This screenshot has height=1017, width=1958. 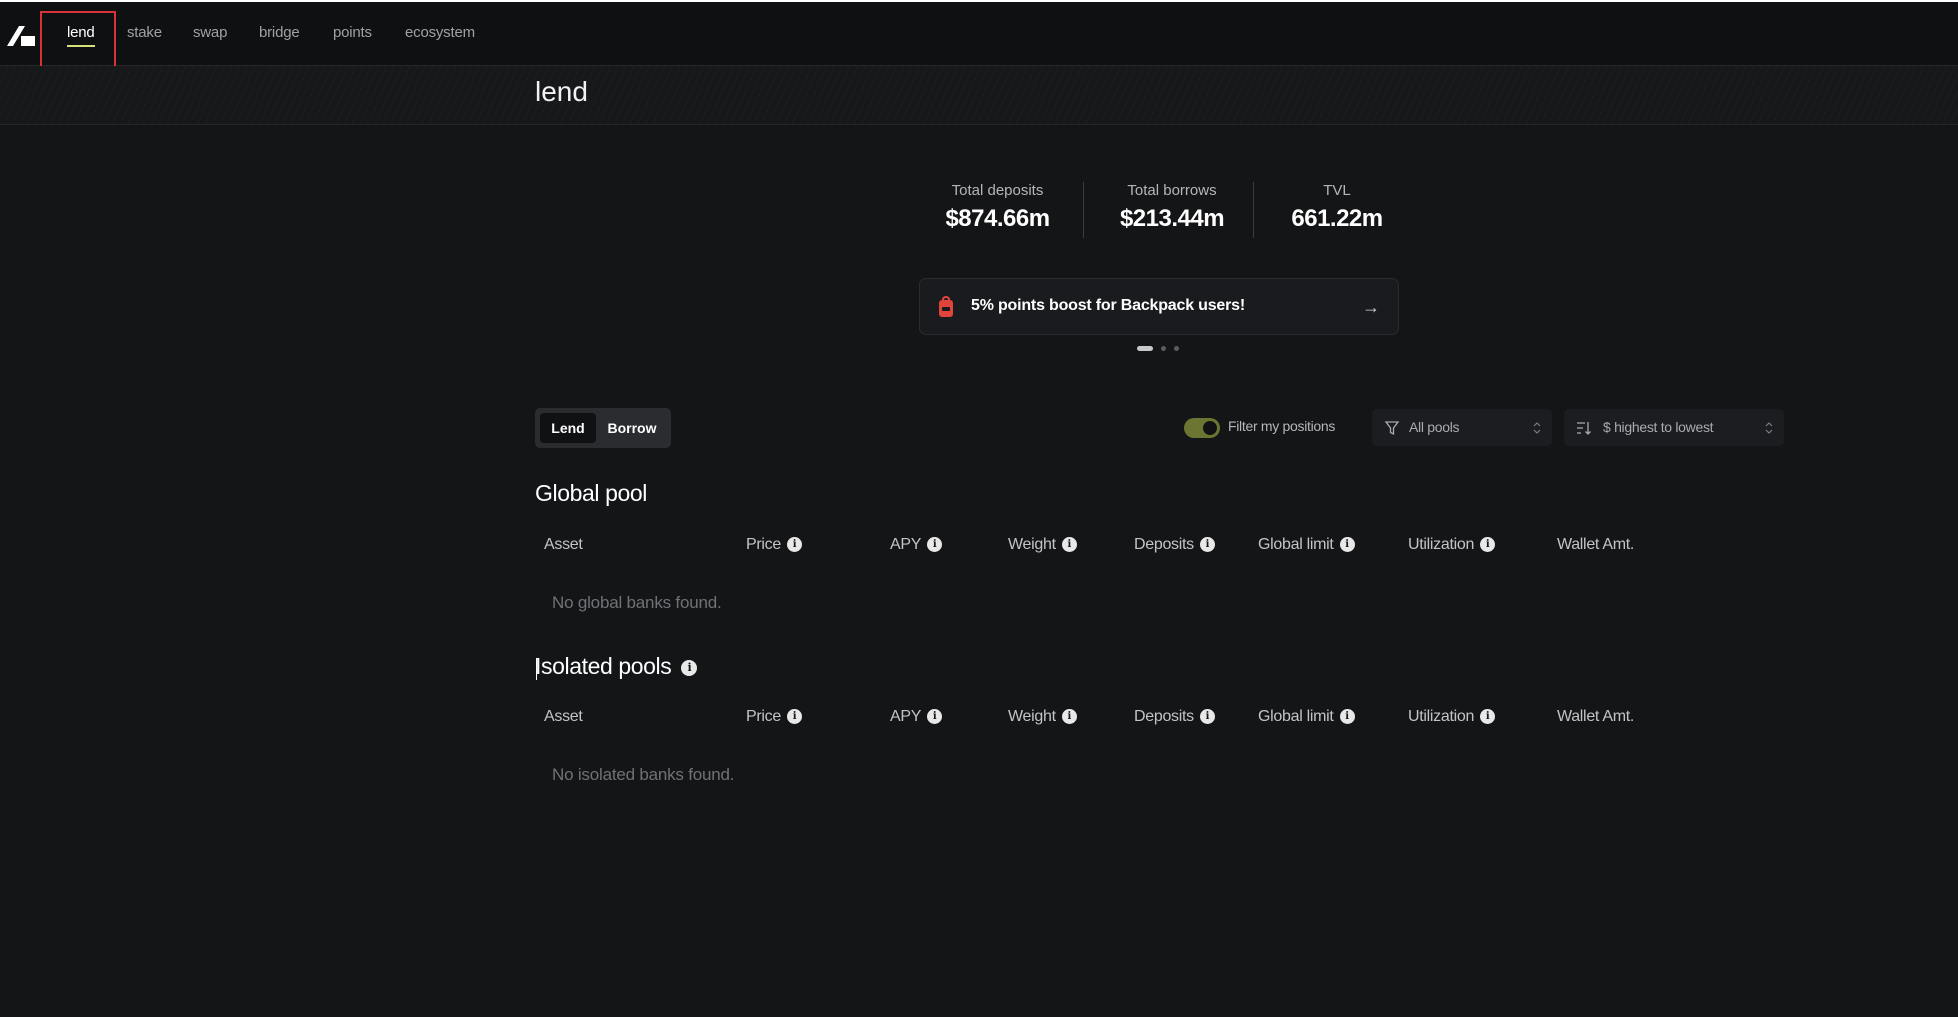 I want to click on isolated-pools-empty-state: No isolated banks found., so click(x=643, y=774).